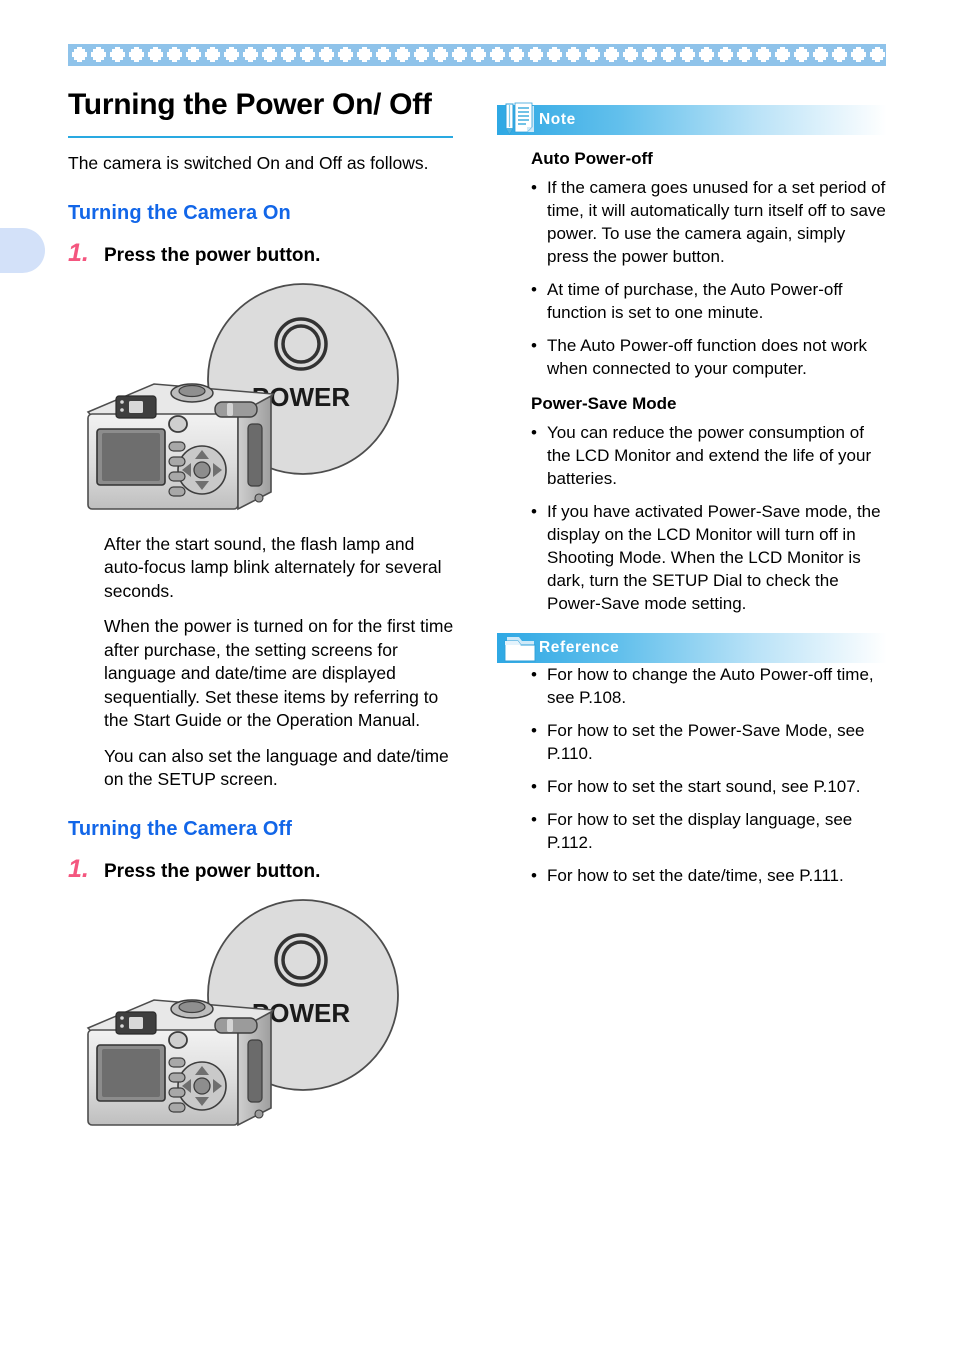 This screenshot has height=1351, width=954. I want to click on page-title: Turning the Power On/ Off, so click(250, 104).